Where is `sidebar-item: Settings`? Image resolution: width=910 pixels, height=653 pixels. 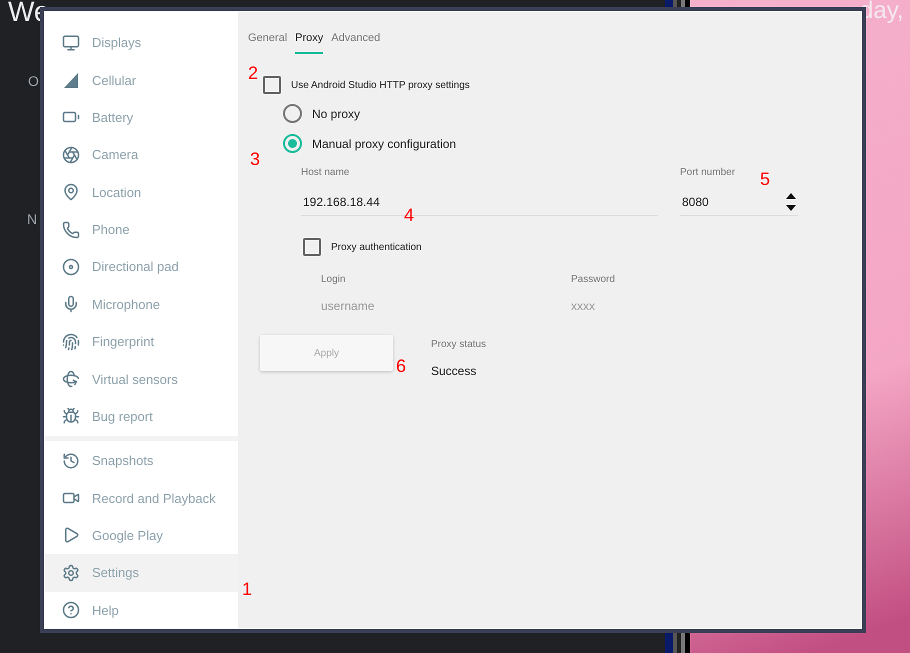 sidebar-item: Settings is located at coordinates (141, 573).